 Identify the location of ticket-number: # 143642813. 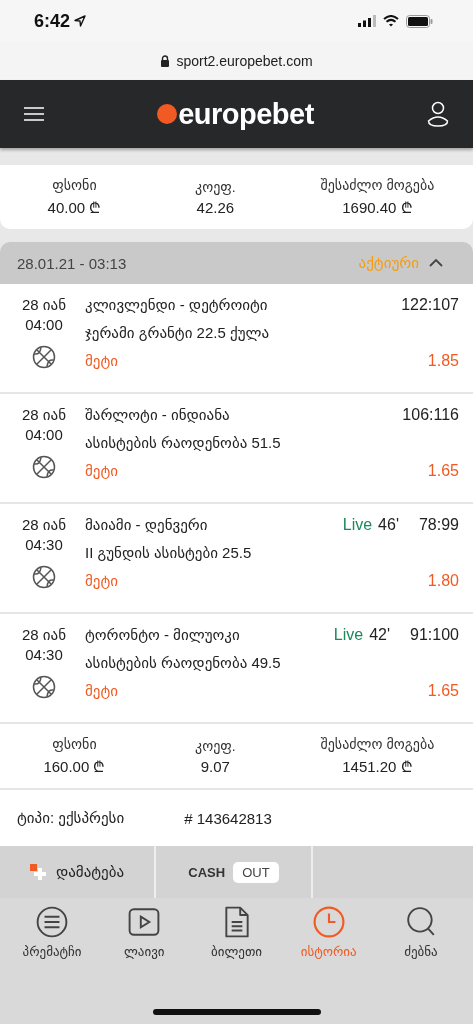
(228, 818).